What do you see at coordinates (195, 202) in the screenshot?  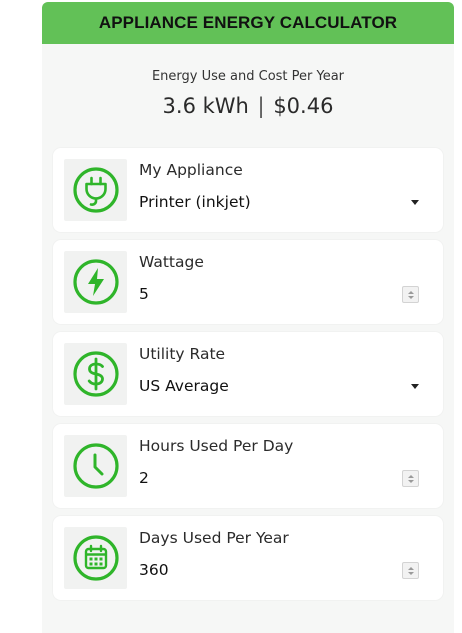 I see `appliance-select: Printer (inkjet)` at bounding box center [195, 202].